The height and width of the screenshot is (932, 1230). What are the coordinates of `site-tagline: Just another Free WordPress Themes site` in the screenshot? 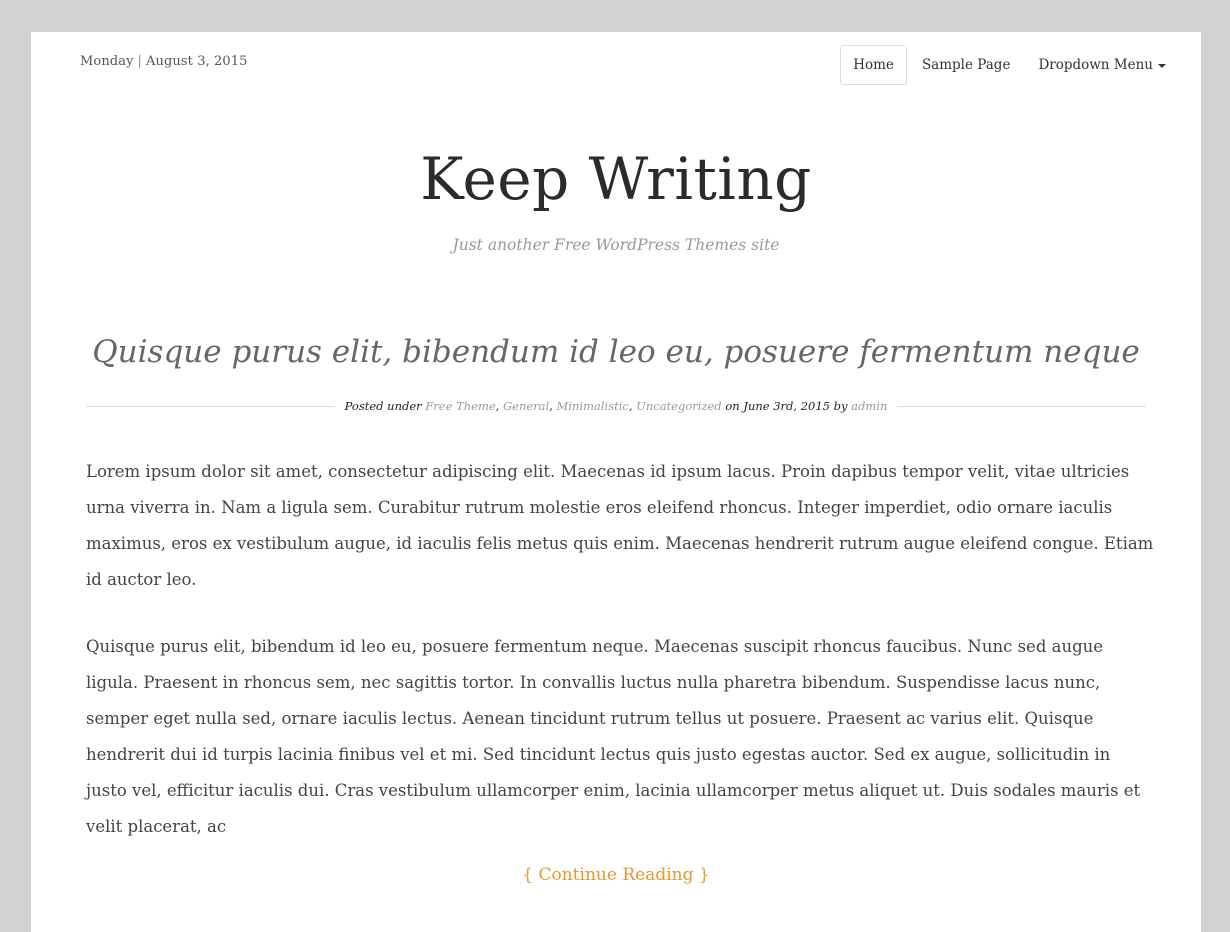 It's located at (616, 245).